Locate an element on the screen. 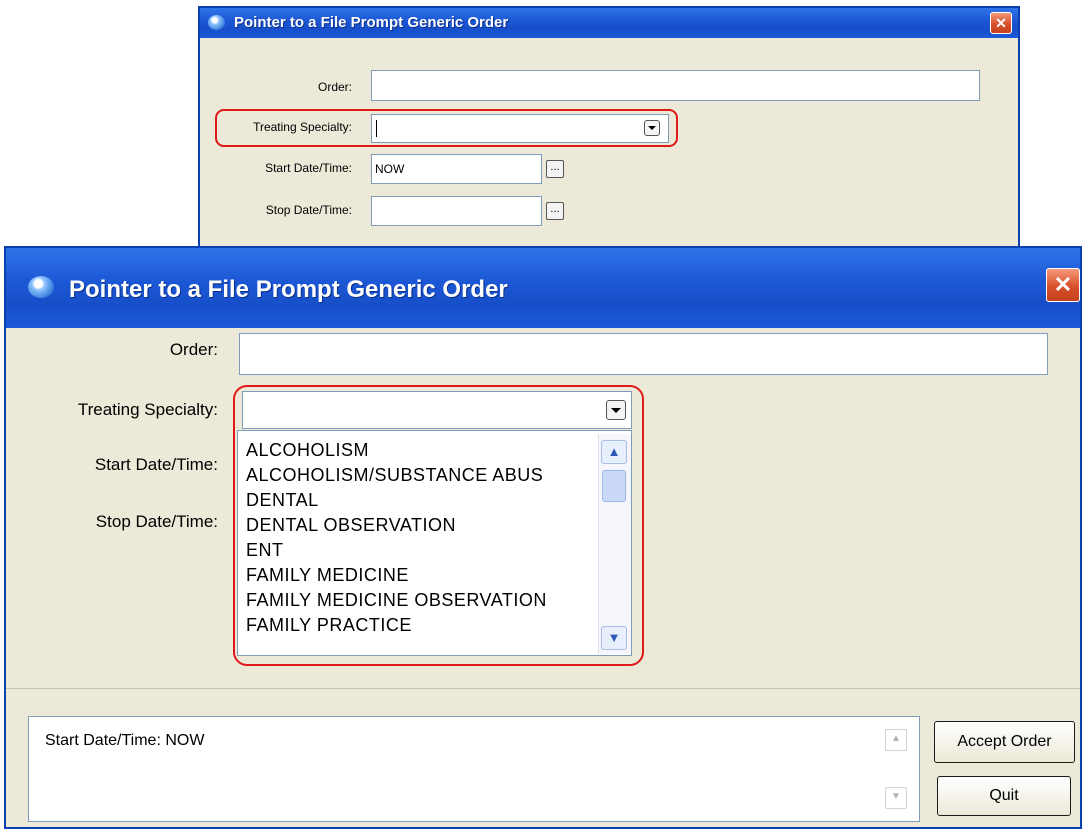 The height and width of the screenshot is (829, 1082). memo-scroll-up-icon: ▲ is located at coordinates (896, 740).